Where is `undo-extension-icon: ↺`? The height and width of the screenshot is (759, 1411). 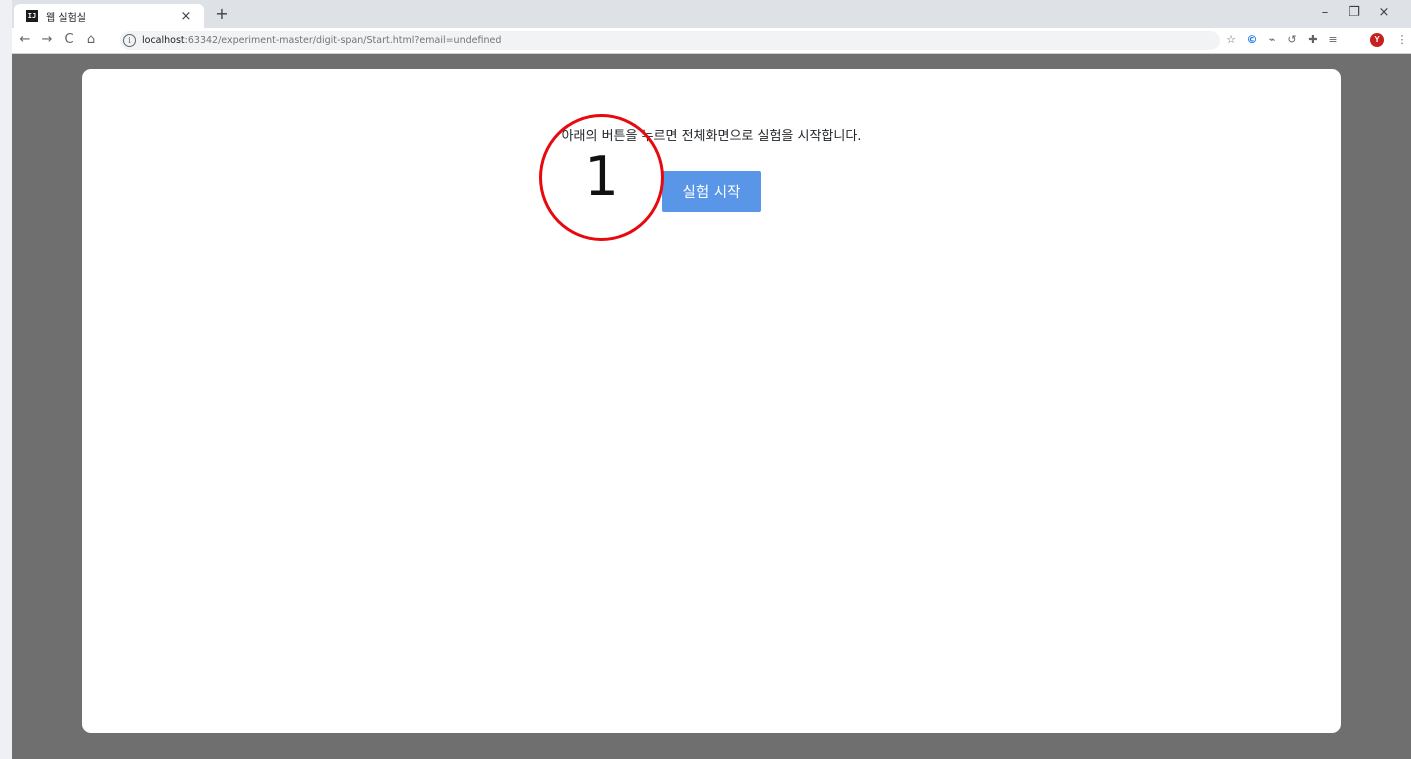 undo-extension-icon: ↺ is located at coordinates (1292, 40).